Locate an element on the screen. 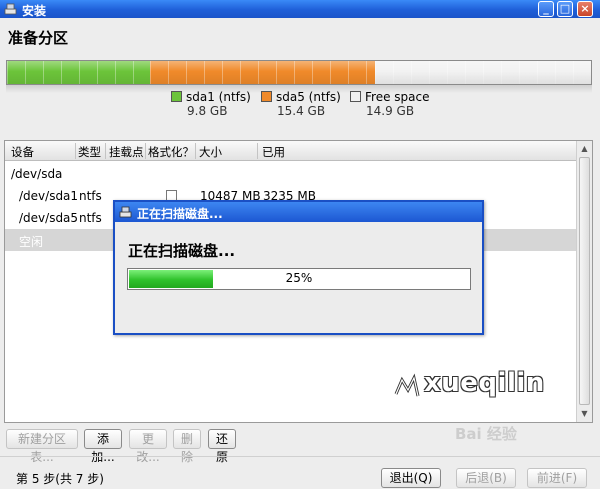 Image resolution: width=600 pixels, height=489 pixels. table-row: /dev/sda is located at coordinates (291, 174).